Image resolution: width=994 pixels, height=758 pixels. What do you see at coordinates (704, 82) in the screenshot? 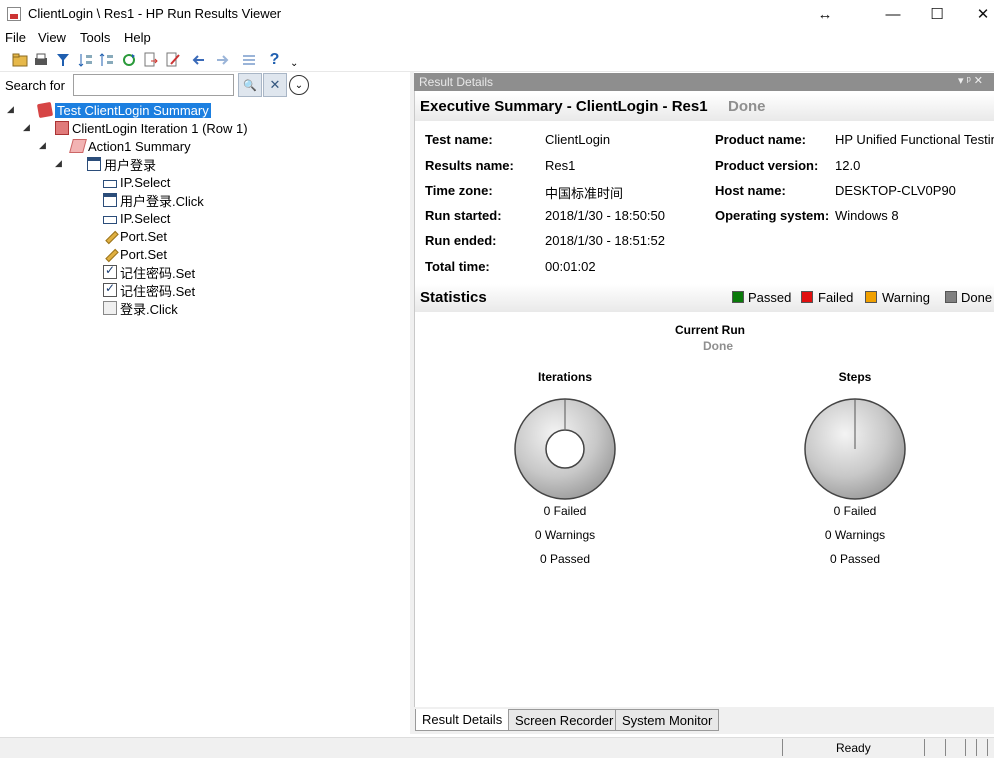
I see `result-details-header` at bounding box center [704, 82].